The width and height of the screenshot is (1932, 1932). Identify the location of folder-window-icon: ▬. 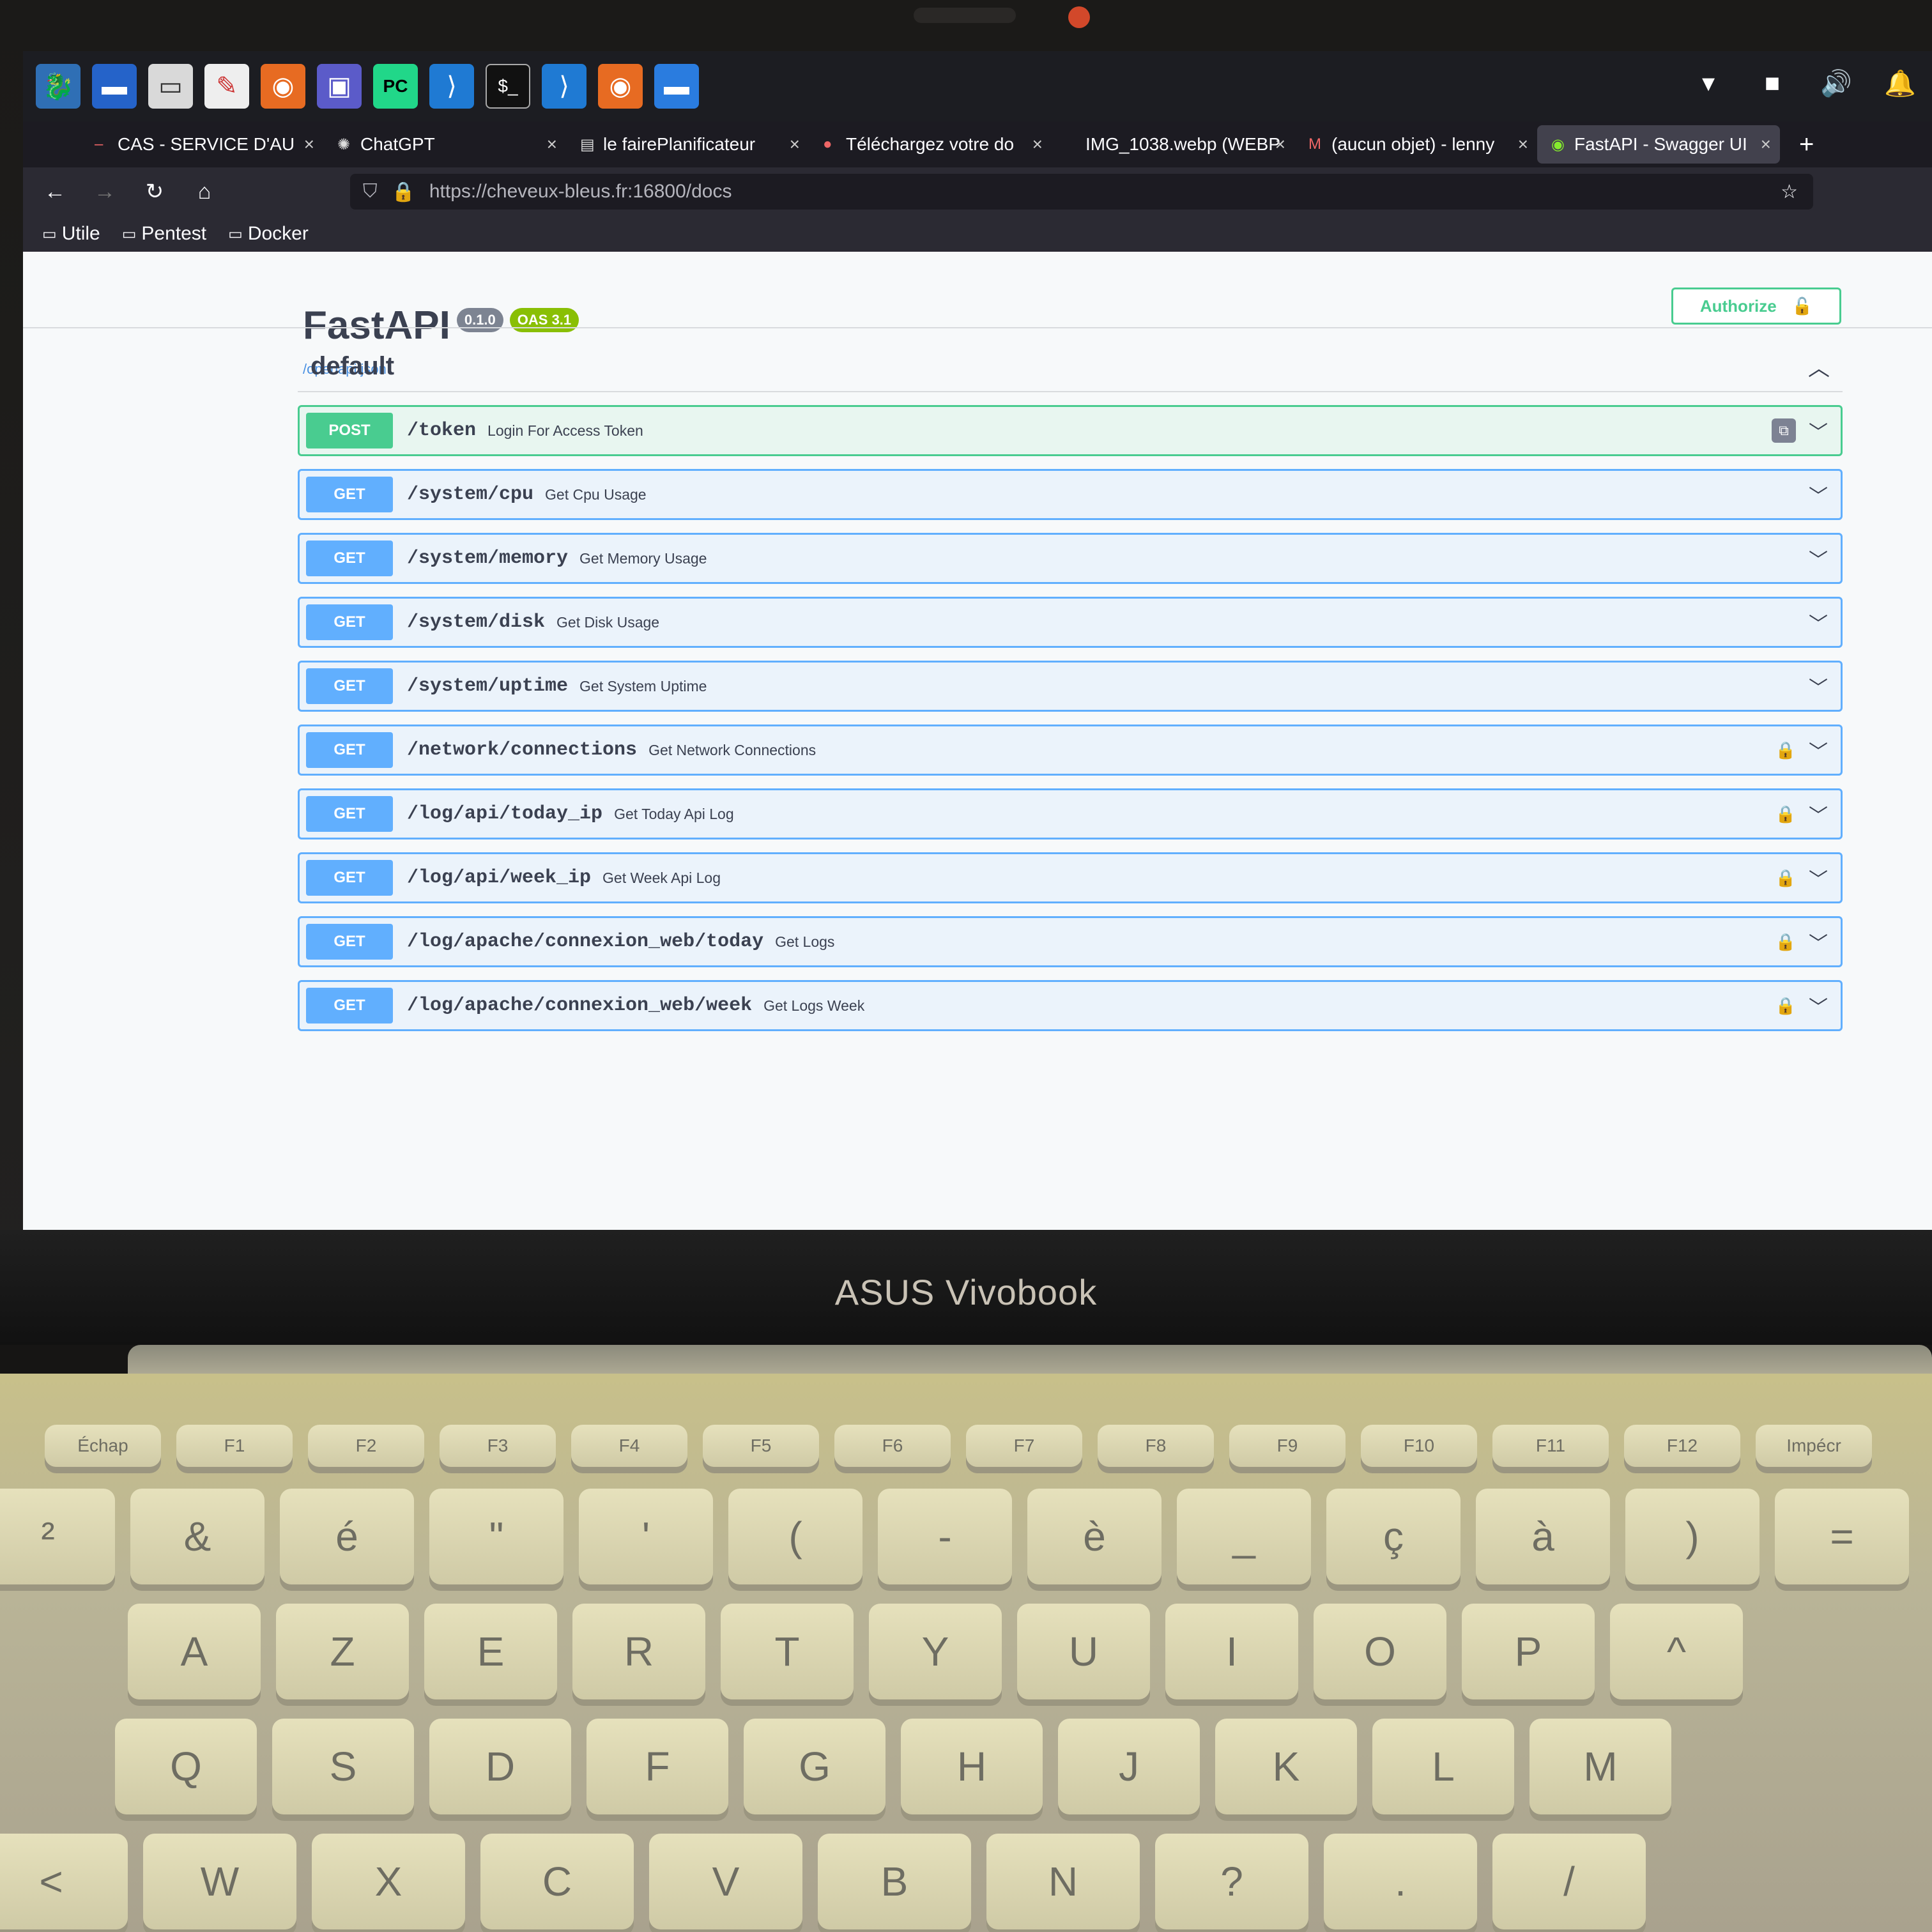
(676, 86).